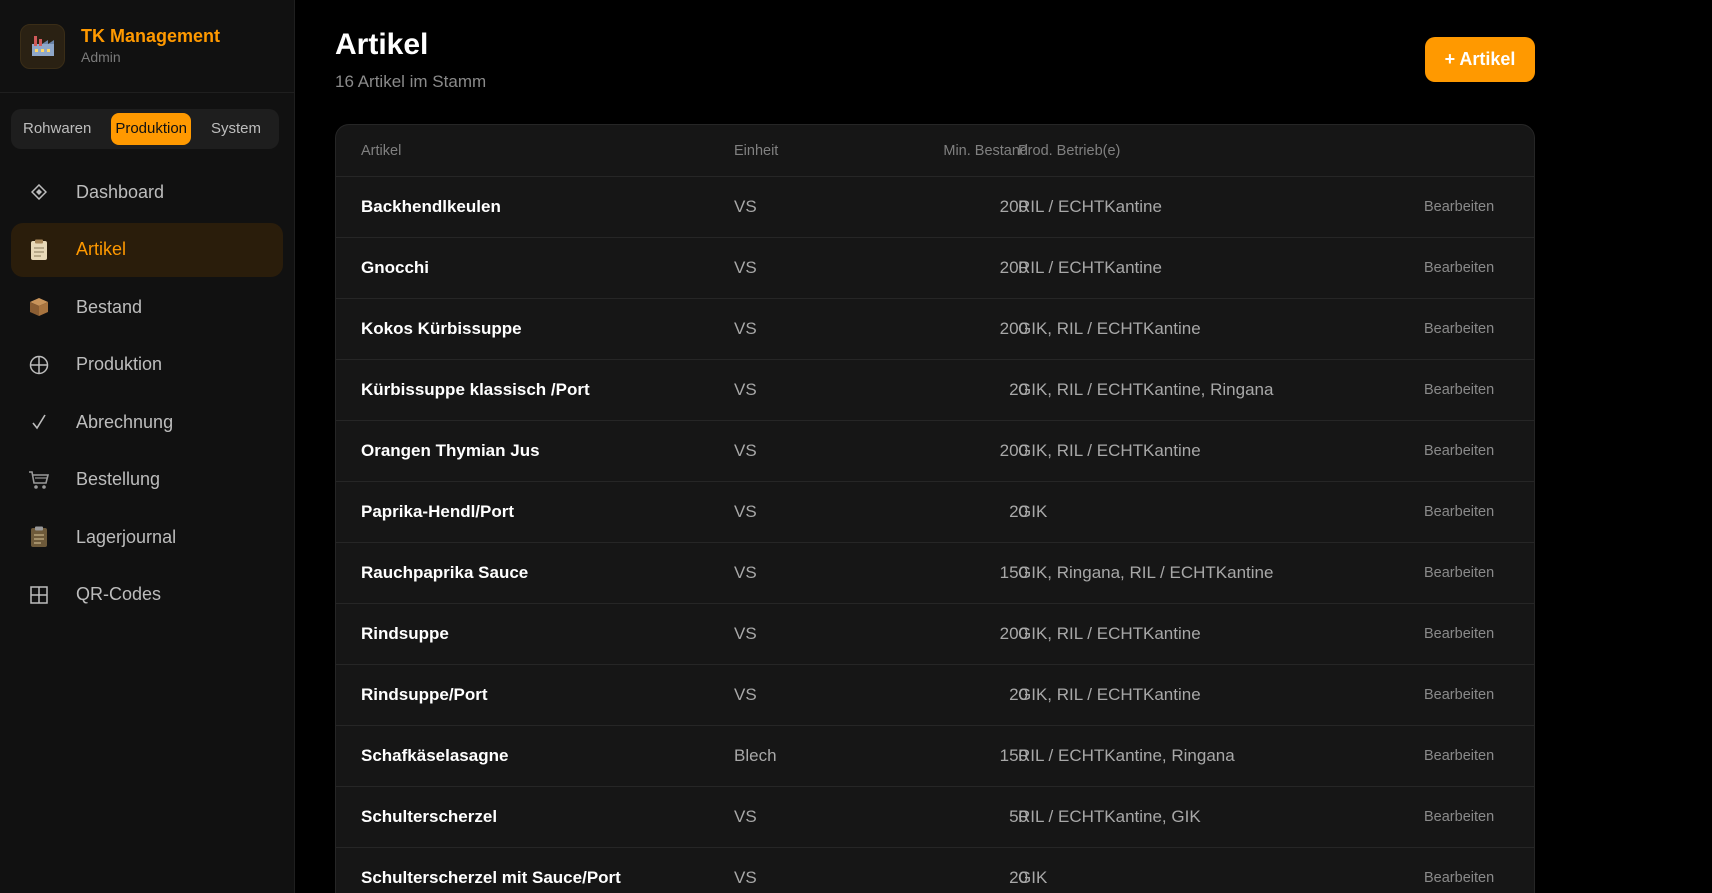 The image size is (1712, 893). I want to click on table-row: Paprika-Hendl/Port VS 20 GIK Bearbeiten, so click(935, 512).